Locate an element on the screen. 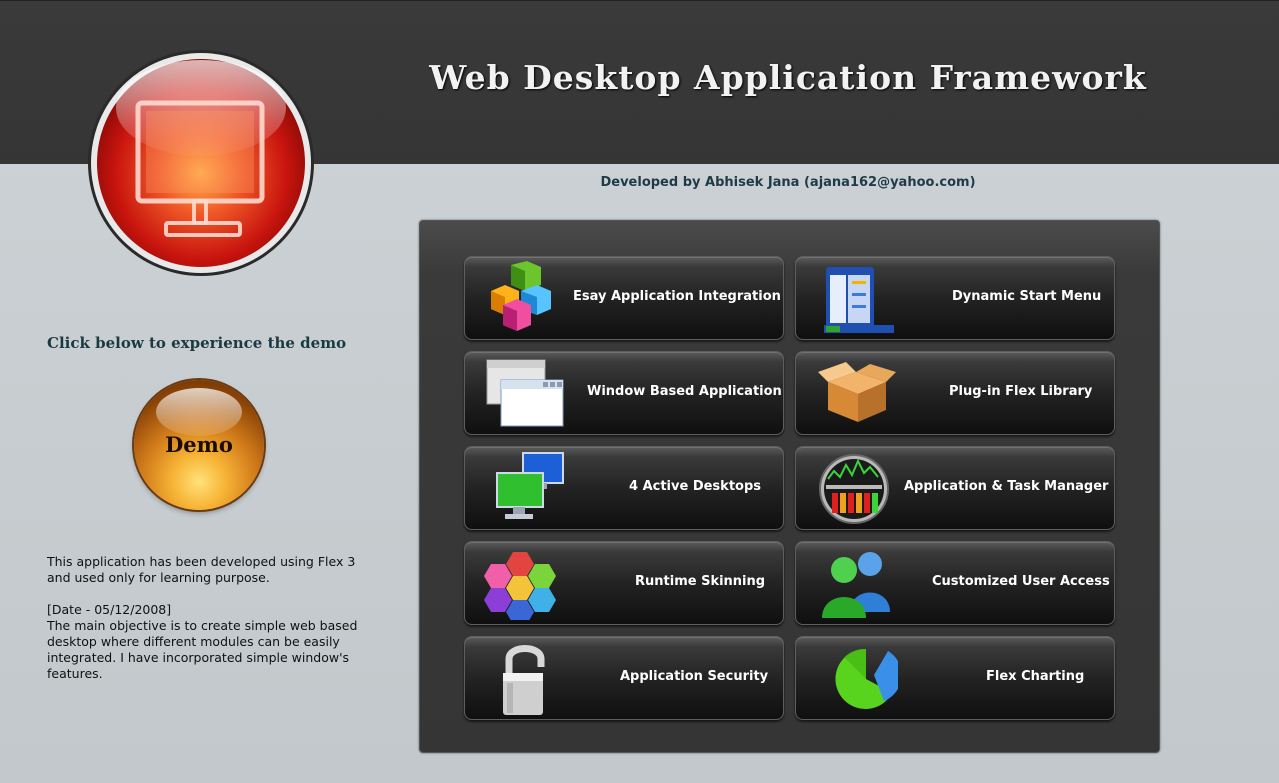 The height and width of the screenshot is (783, 1279). feature-label: Application Security is located at coordinates (694, 676).